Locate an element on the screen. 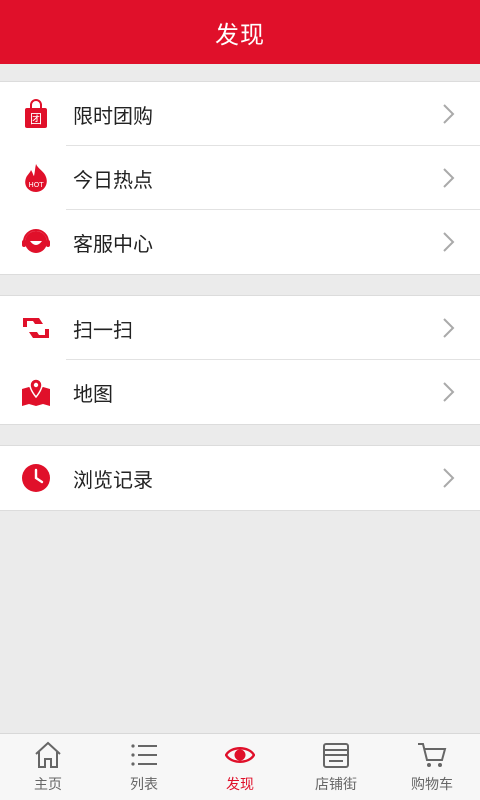 The height and width of the screenshot is (800, 480). tab-store-street: 店铺街 is located at coordinates (336, 767).